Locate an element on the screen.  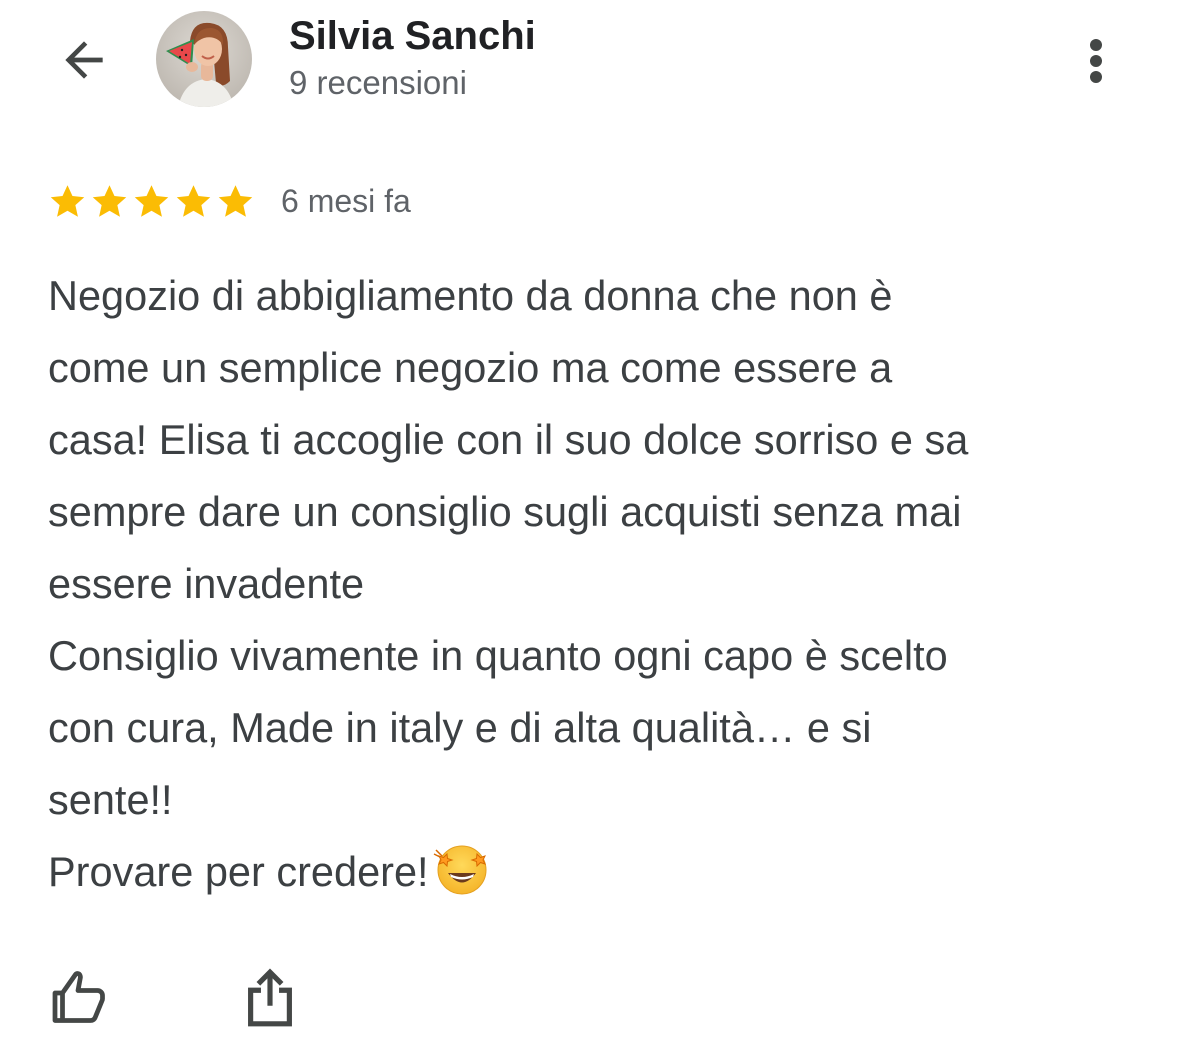
author-name: Silvia Sanchi is located at coordinates (412, 36).